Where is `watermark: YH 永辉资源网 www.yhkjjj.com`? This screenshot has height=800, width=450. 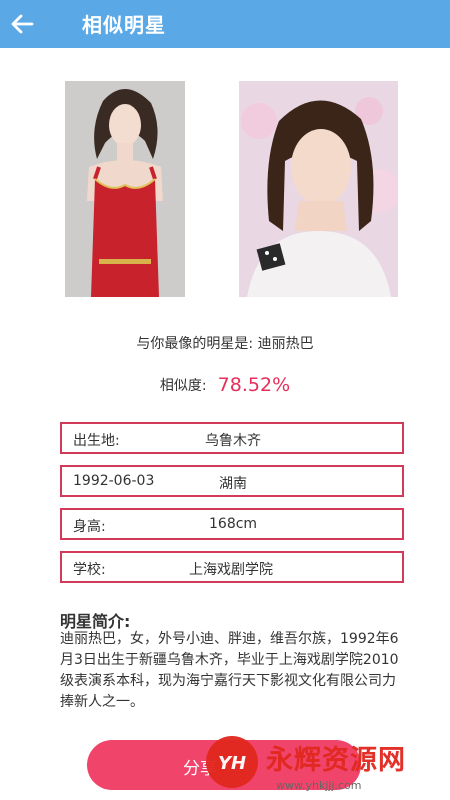
watermark: YH 永辉资源网 www.yhkjjj.com is located at coordinates (325, 765).